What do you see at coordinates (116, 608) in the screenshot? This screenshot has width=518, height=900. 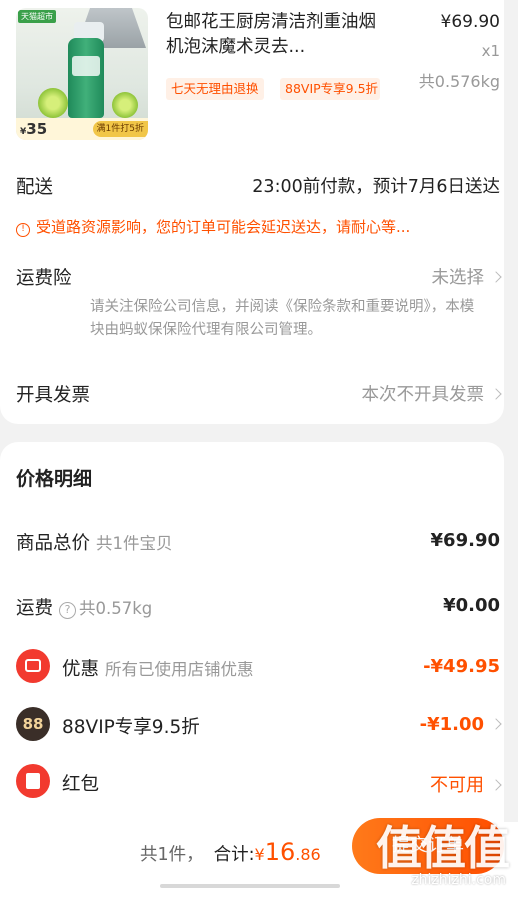 I see `shipping-sub: 共0.57kg` at bounding box center [116, 608].